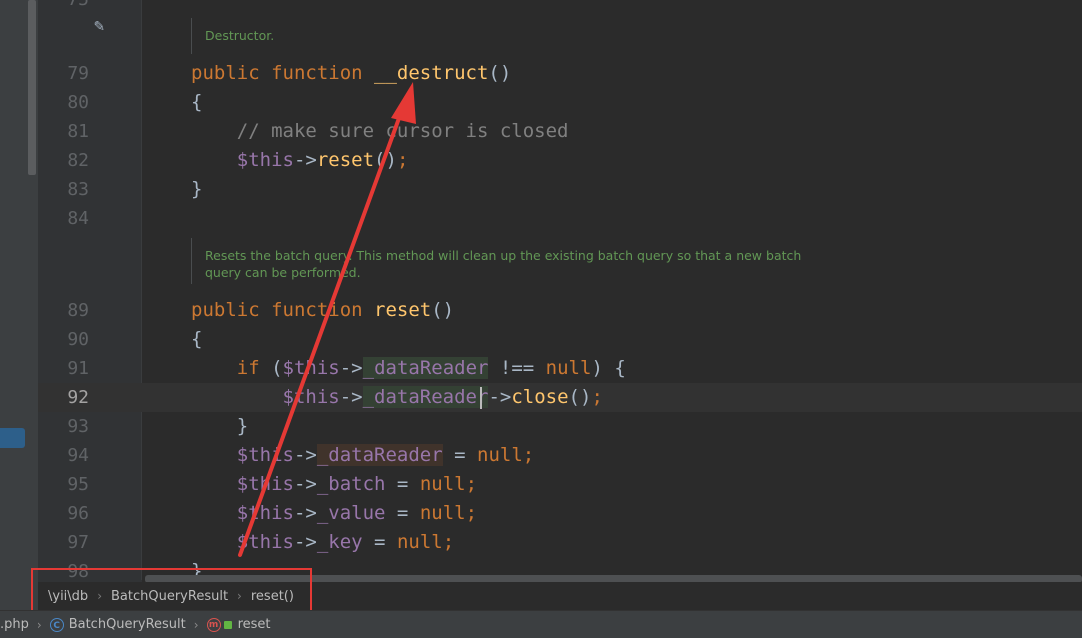 This screenshot has width=1082, height=638. Describe the element at coordinates (351, 484) in the screenshot. I see `property: _batch` at that location.